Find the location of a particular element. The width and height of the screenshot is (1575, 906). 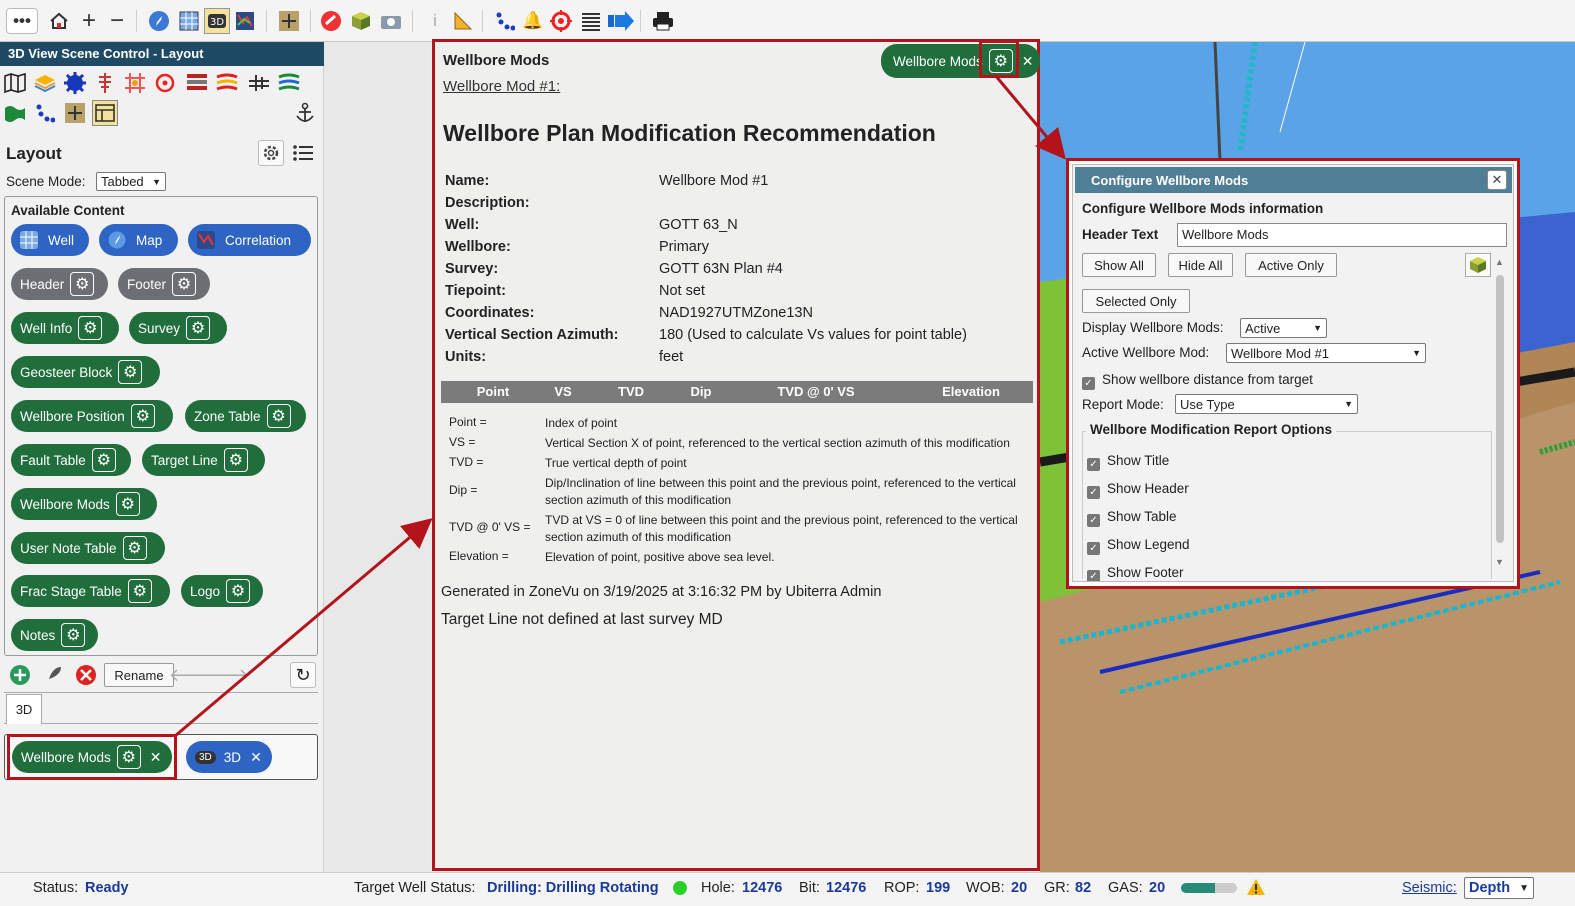

content-survey: Survey ⚙ is located at coordinates (178, 328).